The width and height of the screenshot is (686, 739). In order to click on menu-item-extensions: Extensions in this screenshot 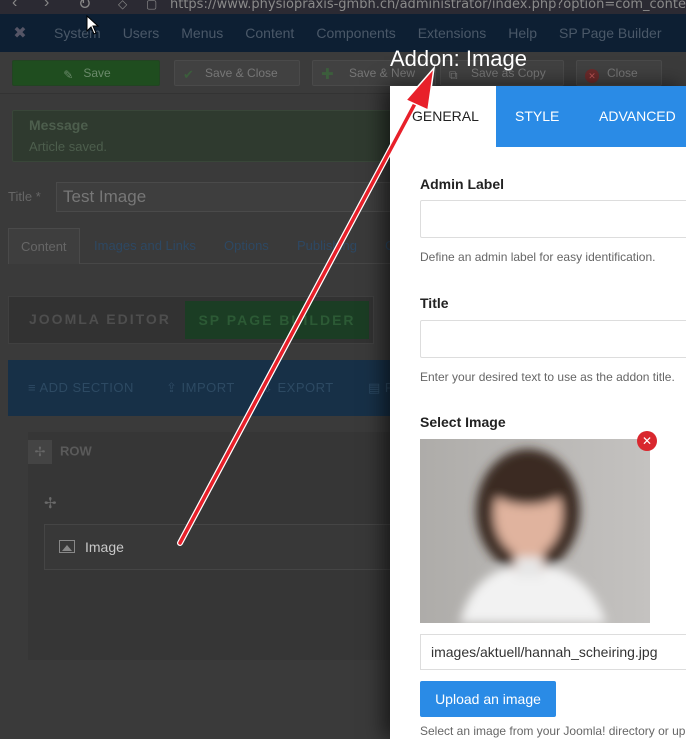, I will do `click(452, 33)`.